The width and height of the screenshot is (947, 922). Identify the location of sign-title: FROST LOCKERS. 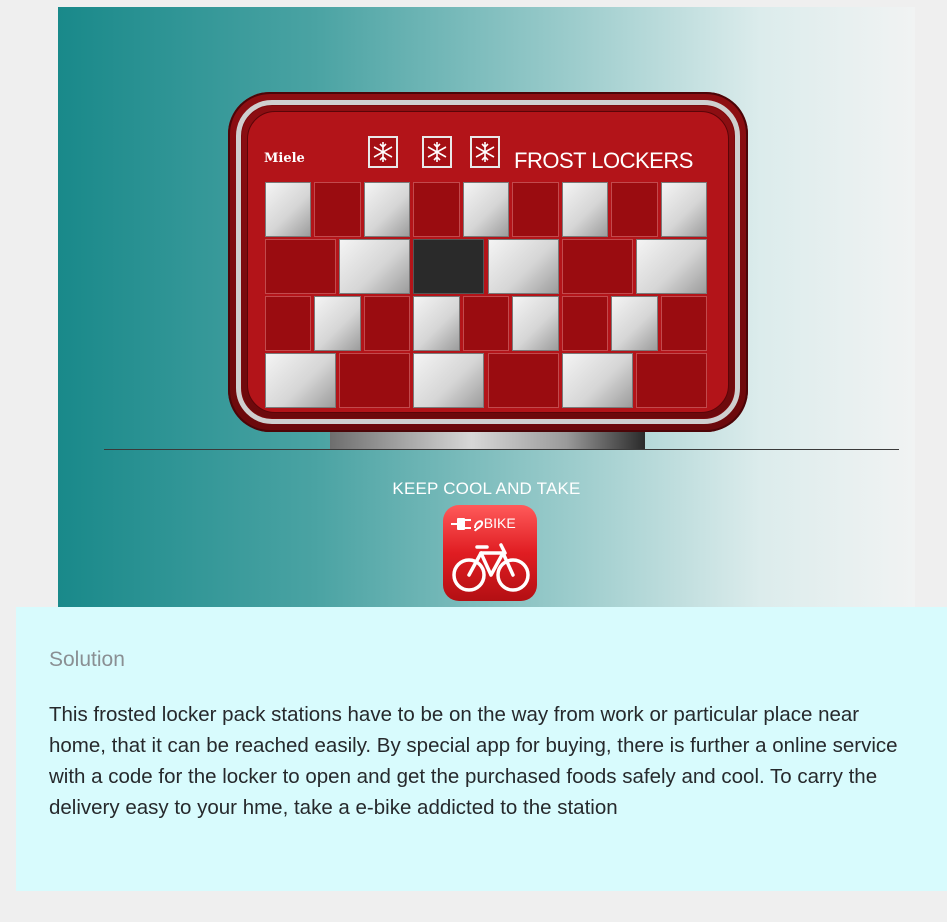
(603, 160).